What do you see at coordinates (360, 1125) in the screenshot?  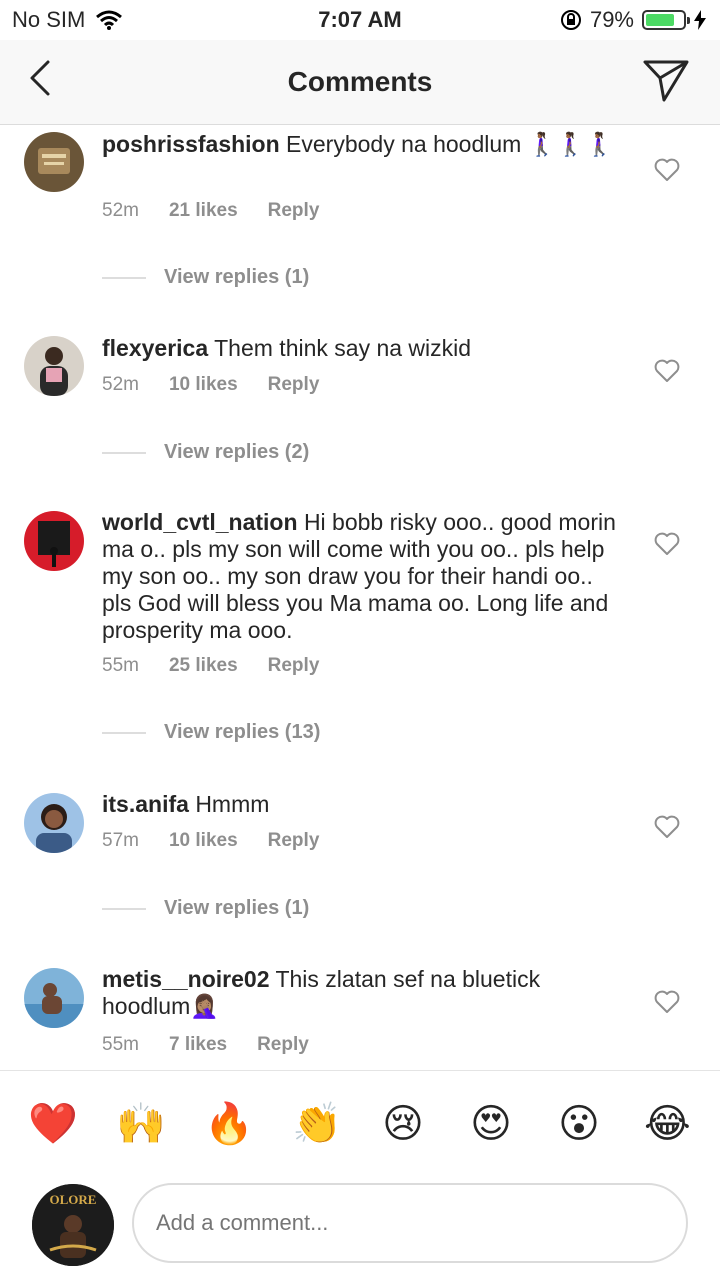 I see `emoji-reaction-bar: ❤️ 🙌 🔥 👏 😢 😍 😮 😂` at bounding box center [360, 1125].